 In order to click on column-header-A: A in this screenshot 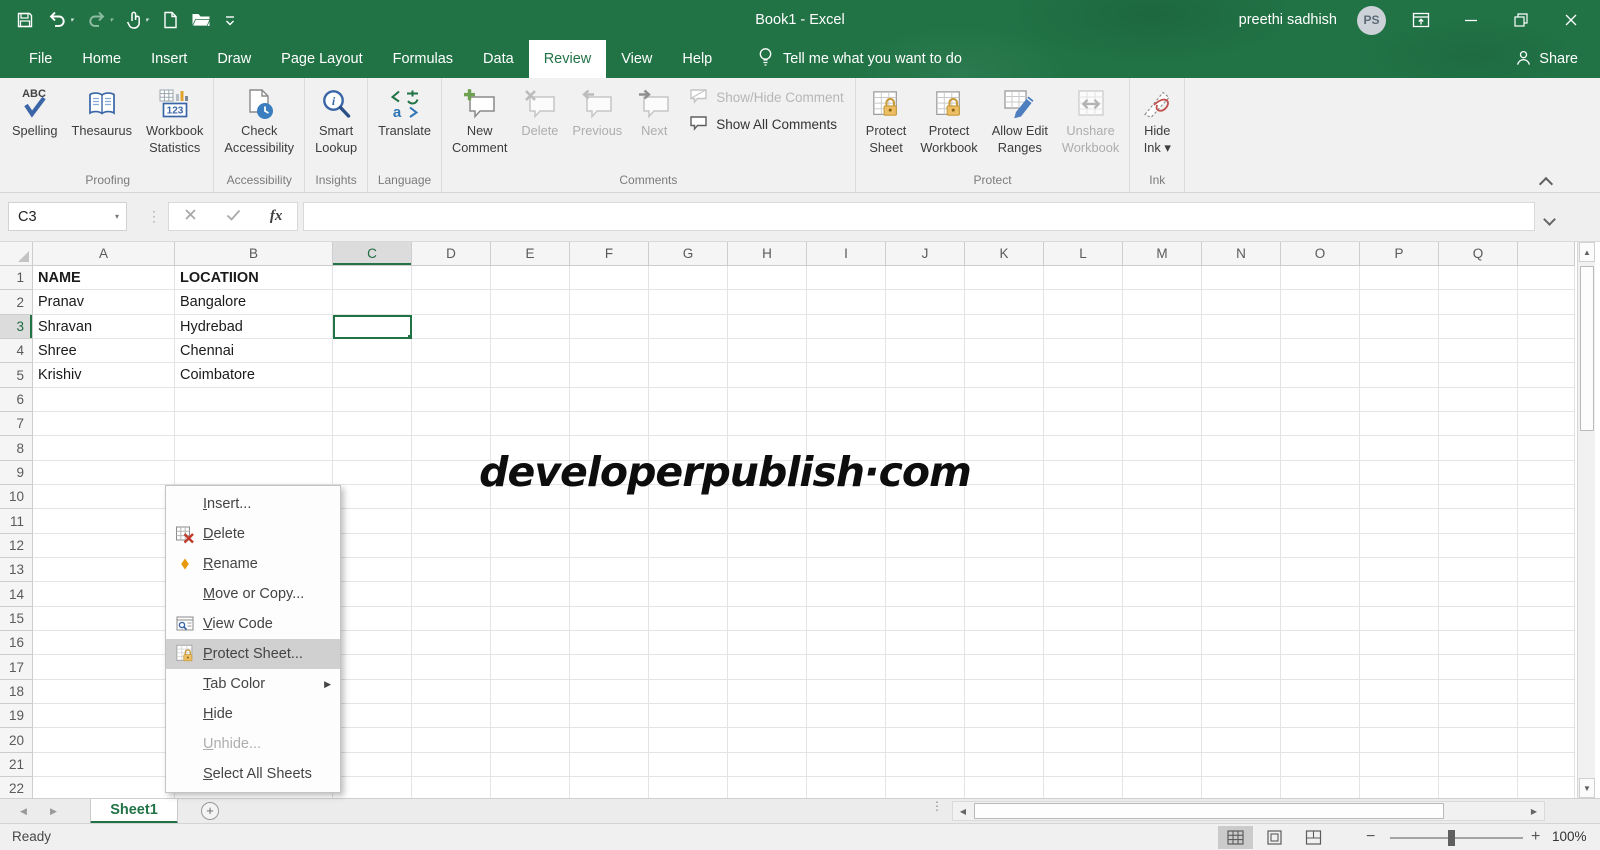, I will do `click(104, 254)`.